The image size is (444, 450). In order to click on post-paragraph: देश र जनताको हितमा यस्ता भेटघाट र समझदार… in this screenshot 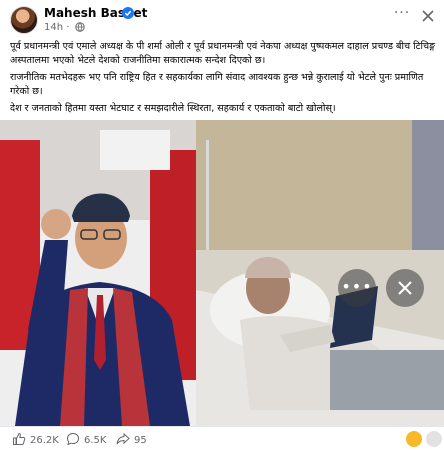, I will do `click(173, 108)`.